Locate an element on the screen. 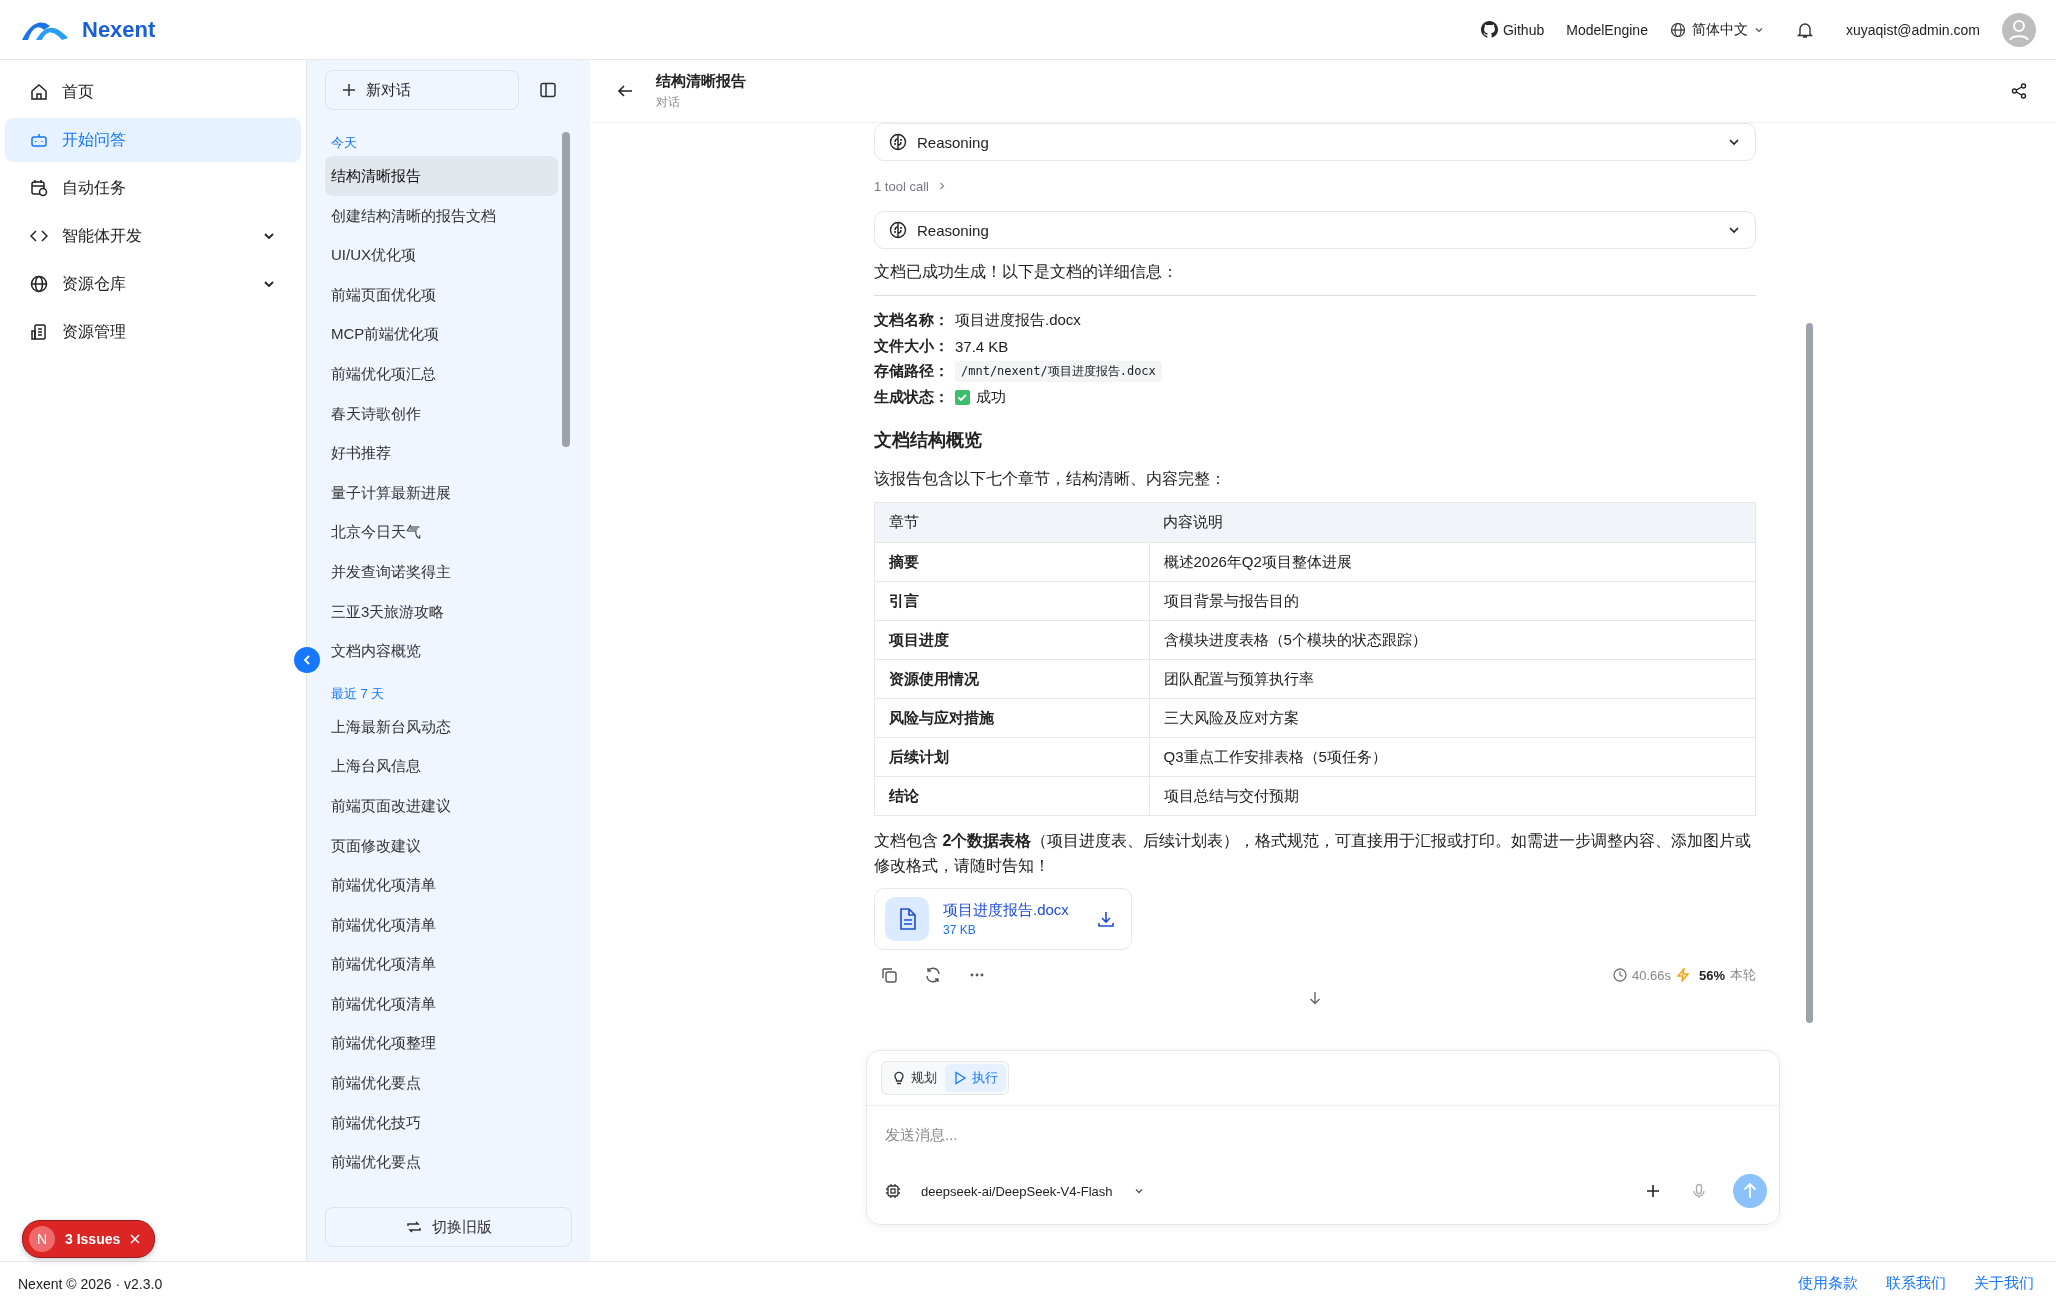 The height and width of the screenshot is (1305, 2056). file-attachment: 项目进度报告.docx 37 KB is located at coordinates (1003, 919).